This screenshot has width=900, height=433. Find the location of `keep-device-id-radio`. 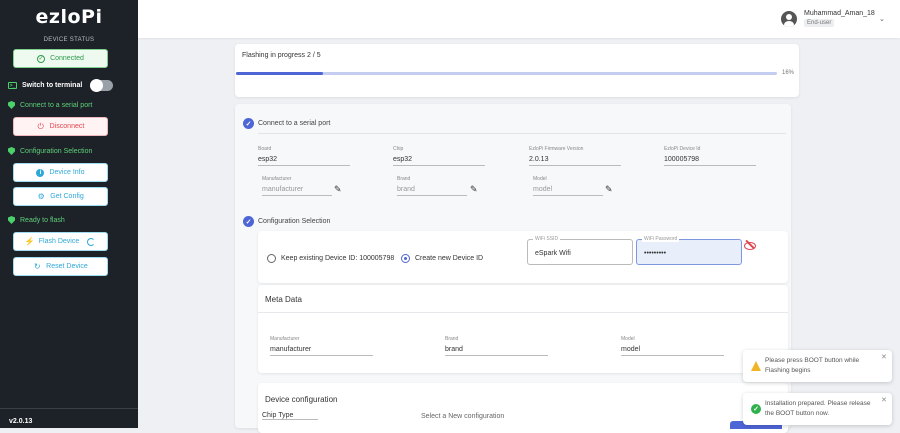

keep-device-id-radio is located at coordinates (271, 258).